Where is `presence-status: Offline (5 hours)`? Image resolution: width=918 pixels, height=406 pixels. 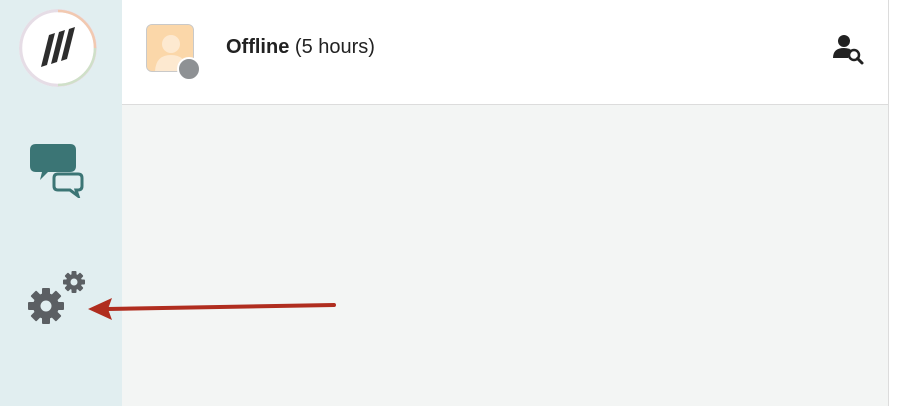 presence-status: Offline (5 hours) is located at coordinates (300, 47).